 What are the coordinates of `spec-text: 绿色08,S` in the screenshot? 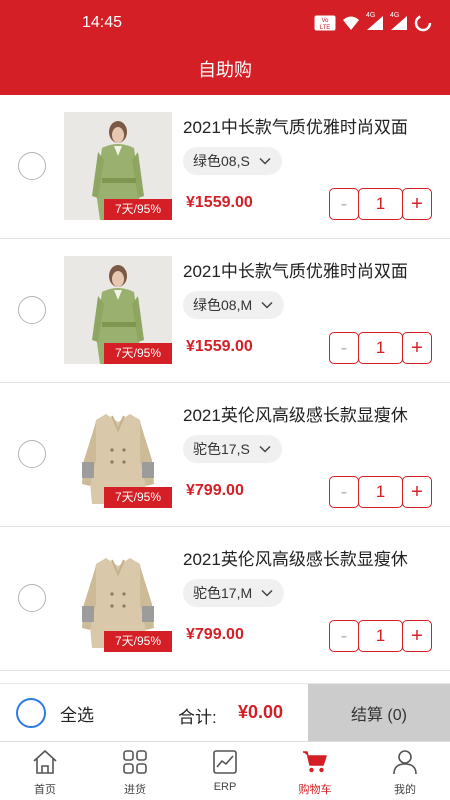 It's located at (221, 161).